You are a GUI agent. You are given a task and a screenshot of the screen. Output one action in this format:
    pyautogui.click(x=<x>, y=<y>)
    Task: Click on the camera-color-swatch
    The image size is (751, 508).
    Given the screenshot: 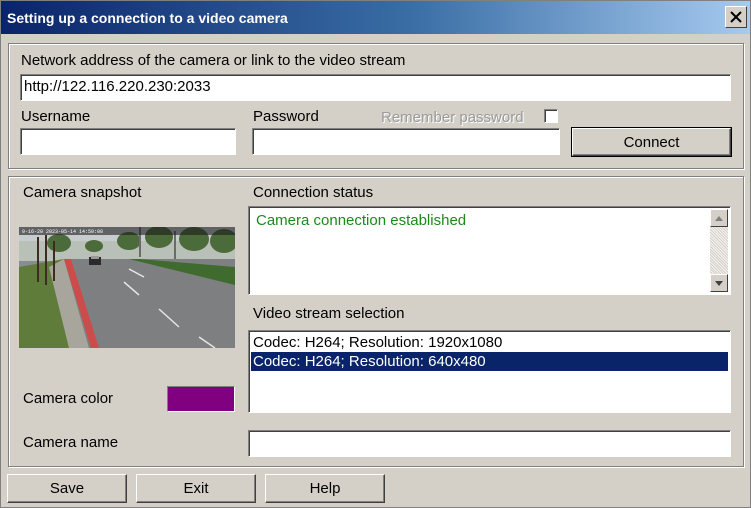 What is the action you would take?
    pyautogui.click(x=201, y=399)
    